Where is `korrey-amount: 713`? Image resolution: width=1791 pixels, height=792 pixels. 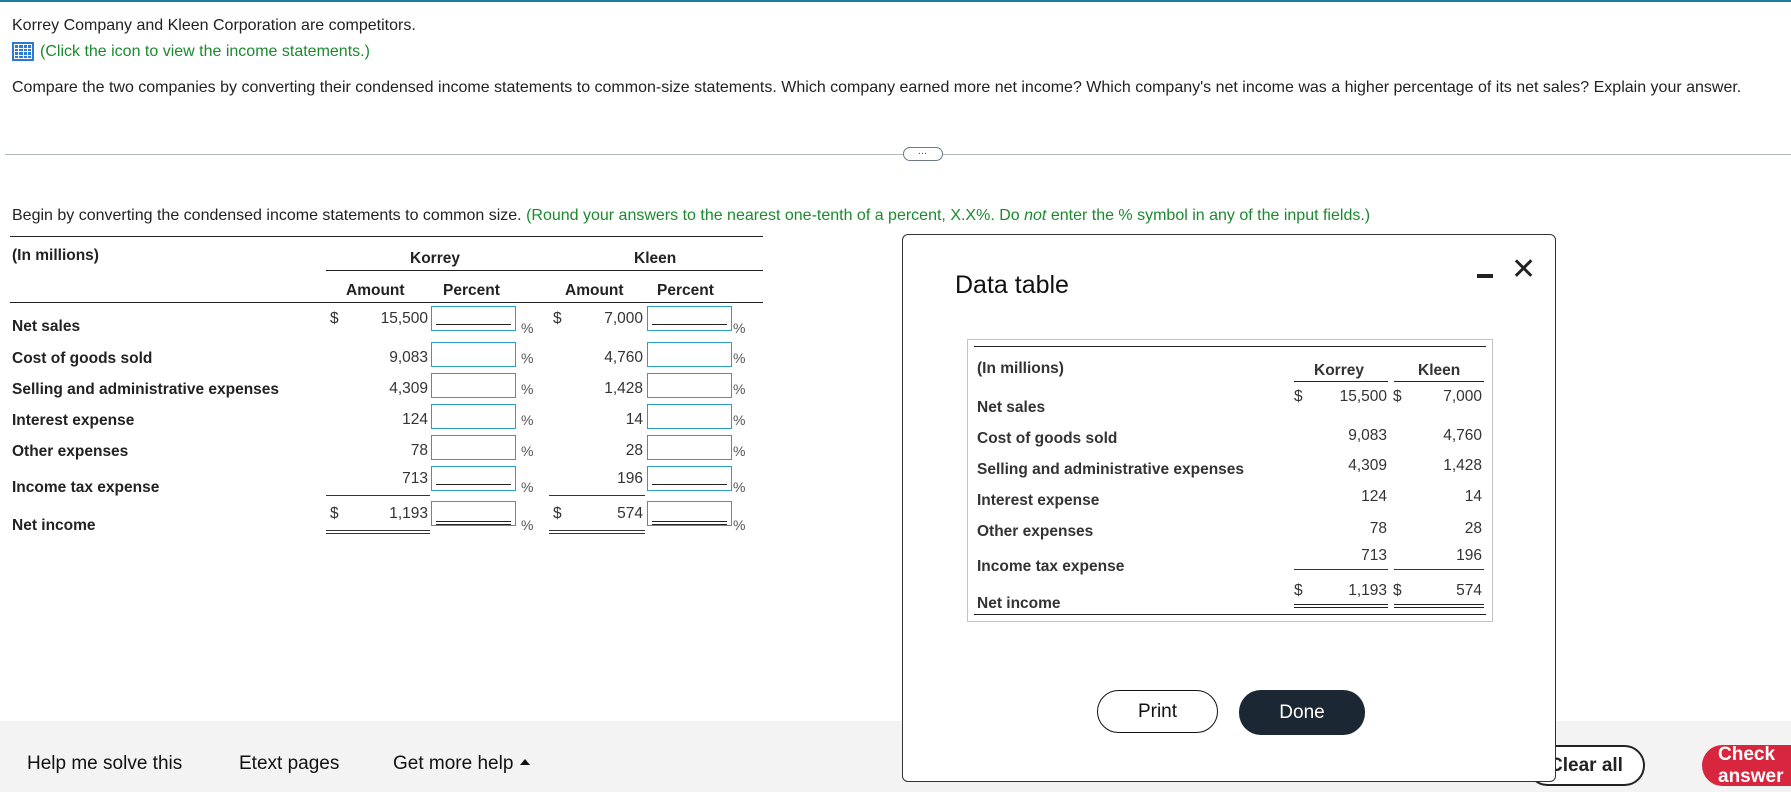 korrey-amount: 713 is located at coordinates (415, 478).